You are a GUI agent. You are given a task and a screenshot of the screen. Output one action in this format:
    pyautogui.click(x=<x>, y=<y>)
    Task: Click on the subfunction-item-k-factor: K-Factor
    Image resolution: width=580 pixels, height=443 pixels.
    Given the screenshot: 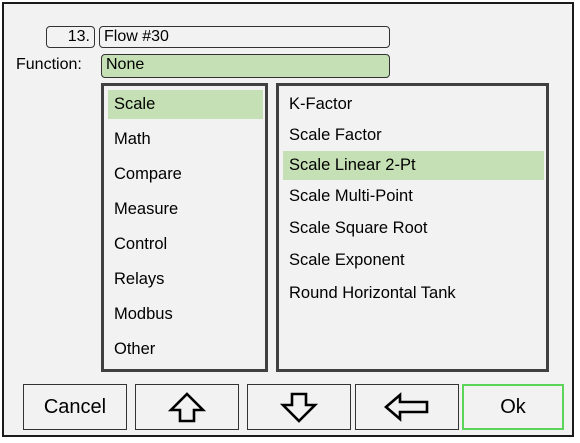 What is the action you would take?
    pyautogui.click(x=413, y=104)
    